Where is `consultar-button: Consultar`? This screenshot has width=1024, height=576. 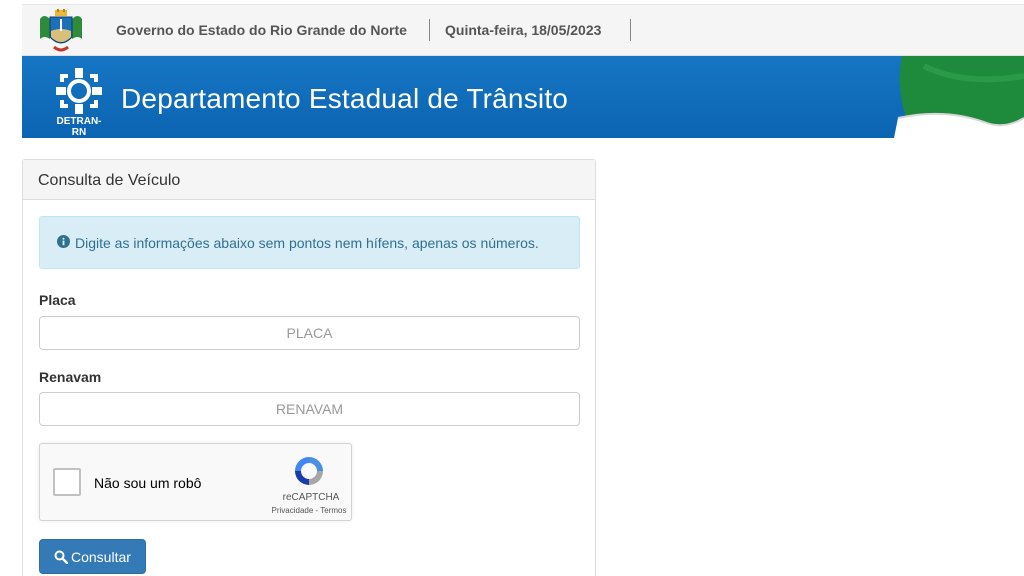 consultar-button: Consultar is located at coordinates (92, 556).